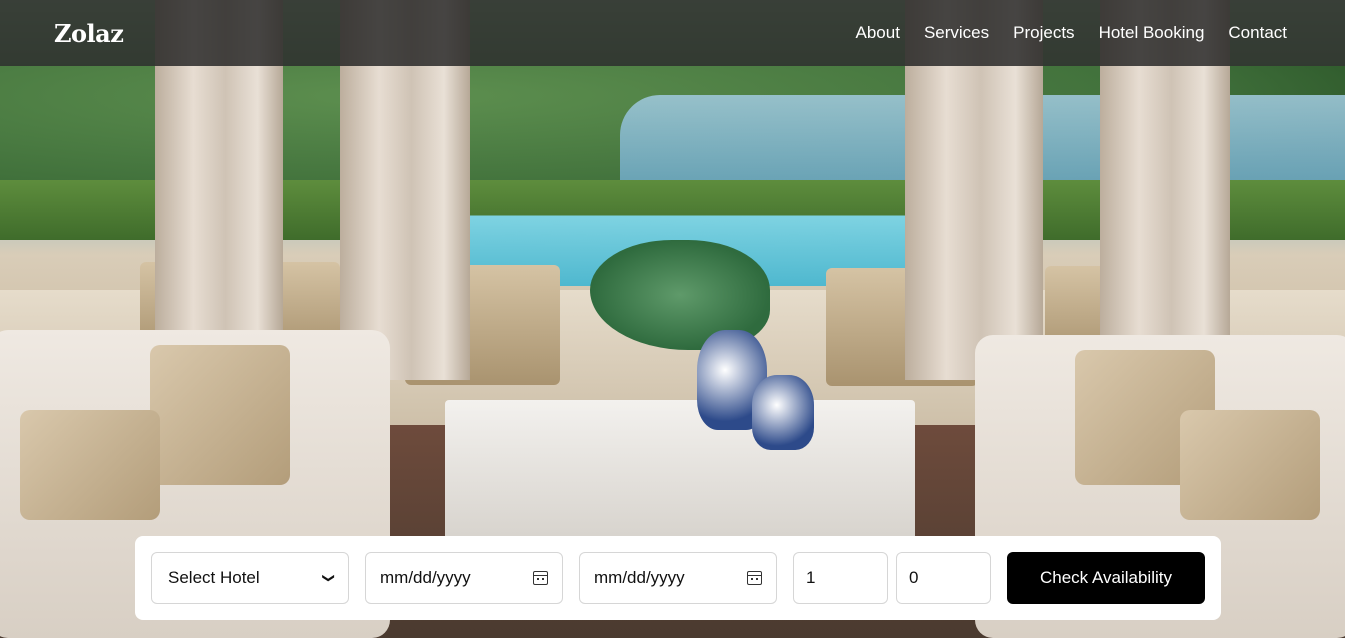 Image resolution: width=1345 pixels, height=638 pixels. I want to click on checkin-date-placeholder: mm/dd/yyyy, so click(425, 577).